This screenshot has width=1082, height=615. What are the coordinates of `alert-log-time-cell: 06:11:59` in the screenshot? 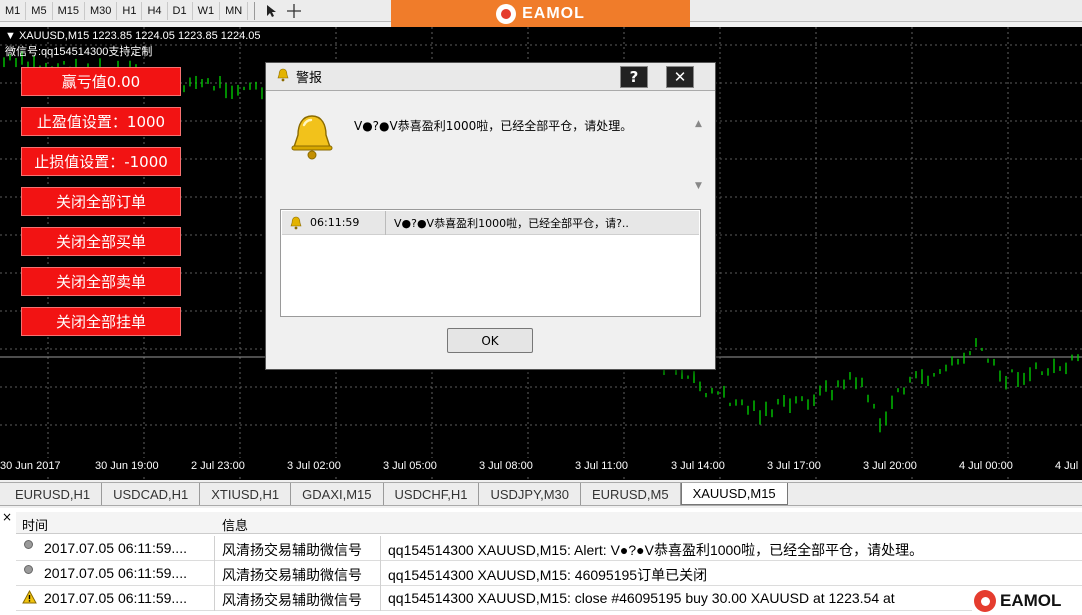 It's located at (334, 222).